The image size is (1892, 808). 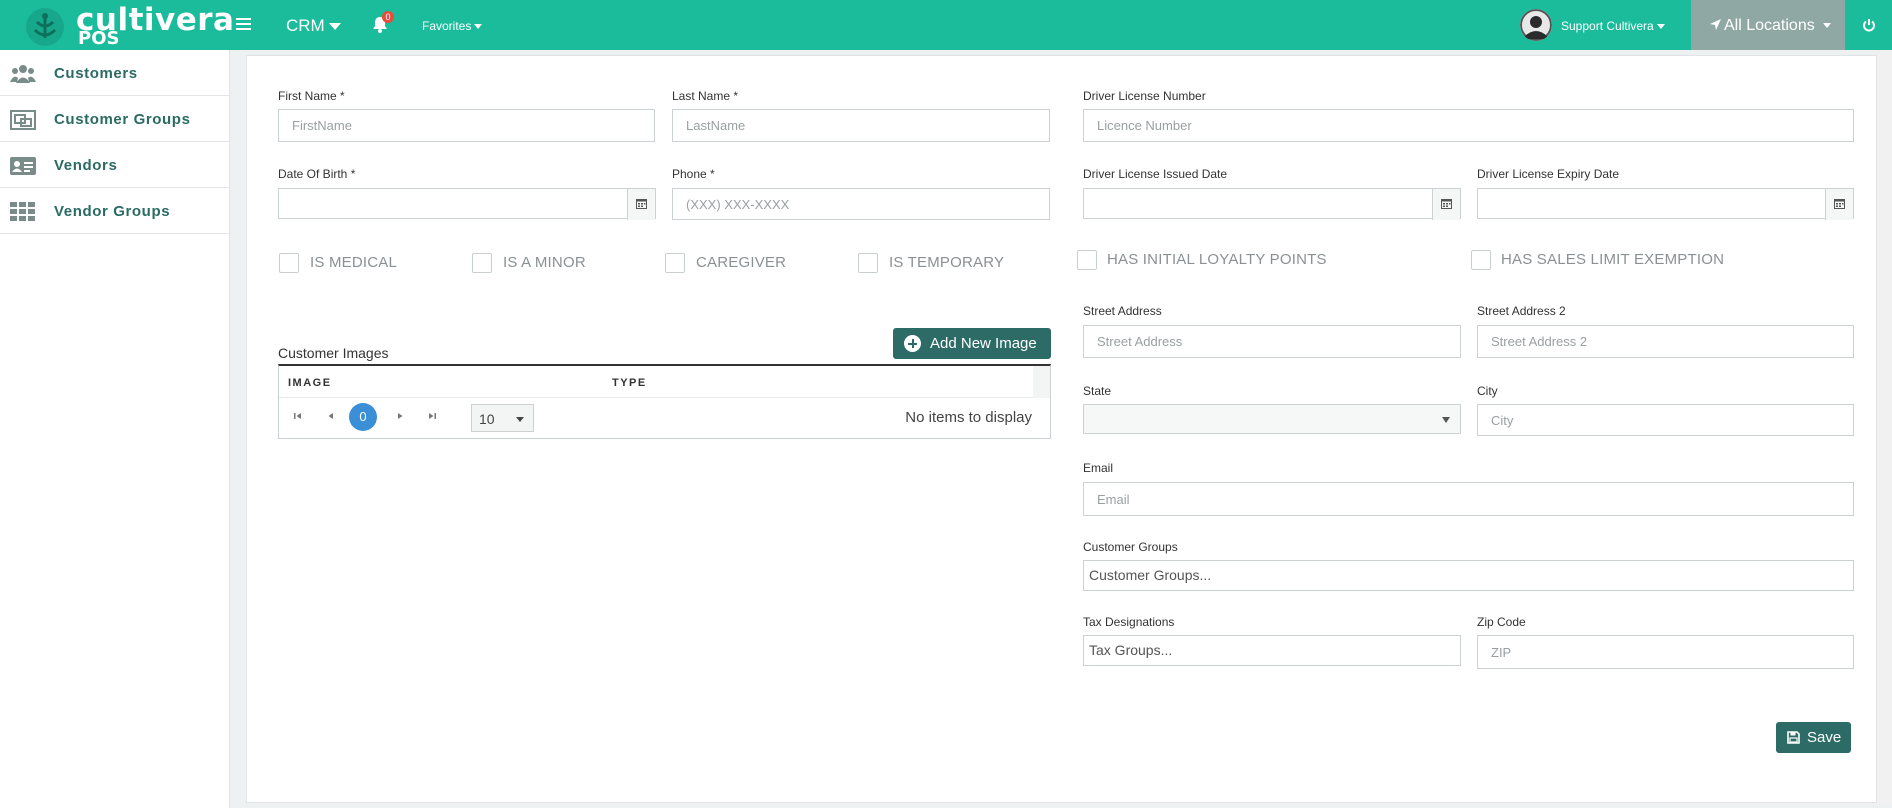 What do you see at coordinates (664, 417) in the screenshot?
I see `grid-pager: 0 10 No items to display` at bounding box center [664, 417].